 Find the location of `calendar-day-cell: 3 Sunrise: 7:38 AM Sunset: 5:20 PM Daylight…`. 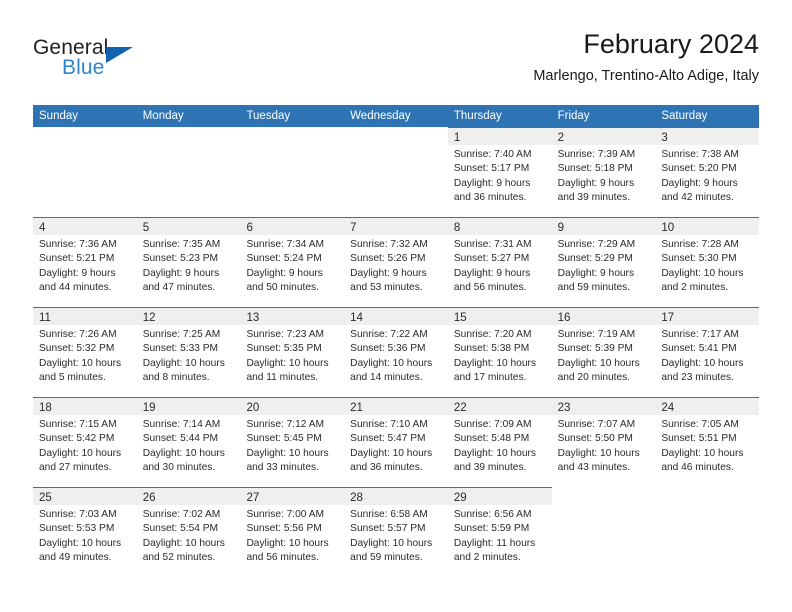

calendar-day-cell: 3 Sunrise: 7:38 AM Sunset: 5:20 PM Daylight… is located at coordinates (707, 172).